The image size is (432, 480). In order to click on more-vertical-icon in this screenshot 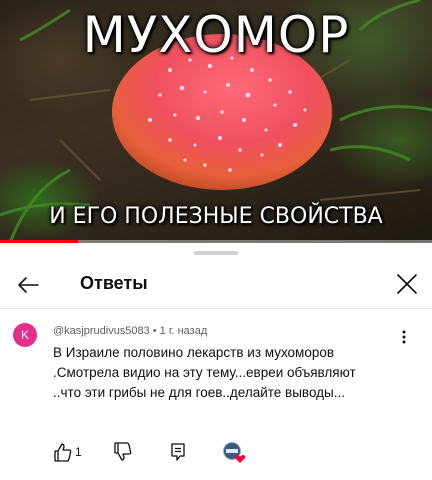, I will do `click(404, 337)`.